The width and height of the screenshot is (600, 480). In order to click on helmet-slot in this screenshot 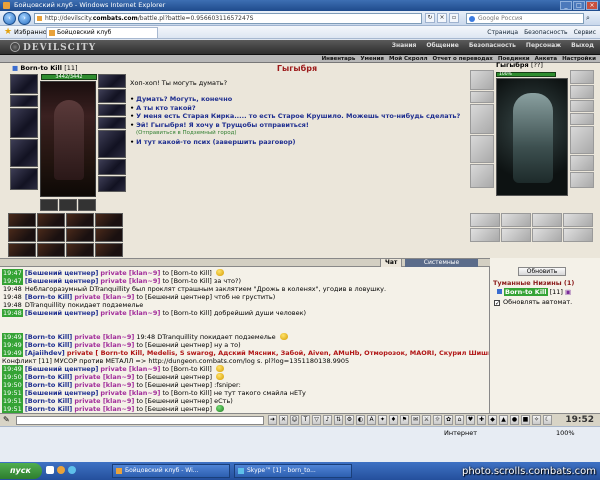, I will do `click(24, 84)`.